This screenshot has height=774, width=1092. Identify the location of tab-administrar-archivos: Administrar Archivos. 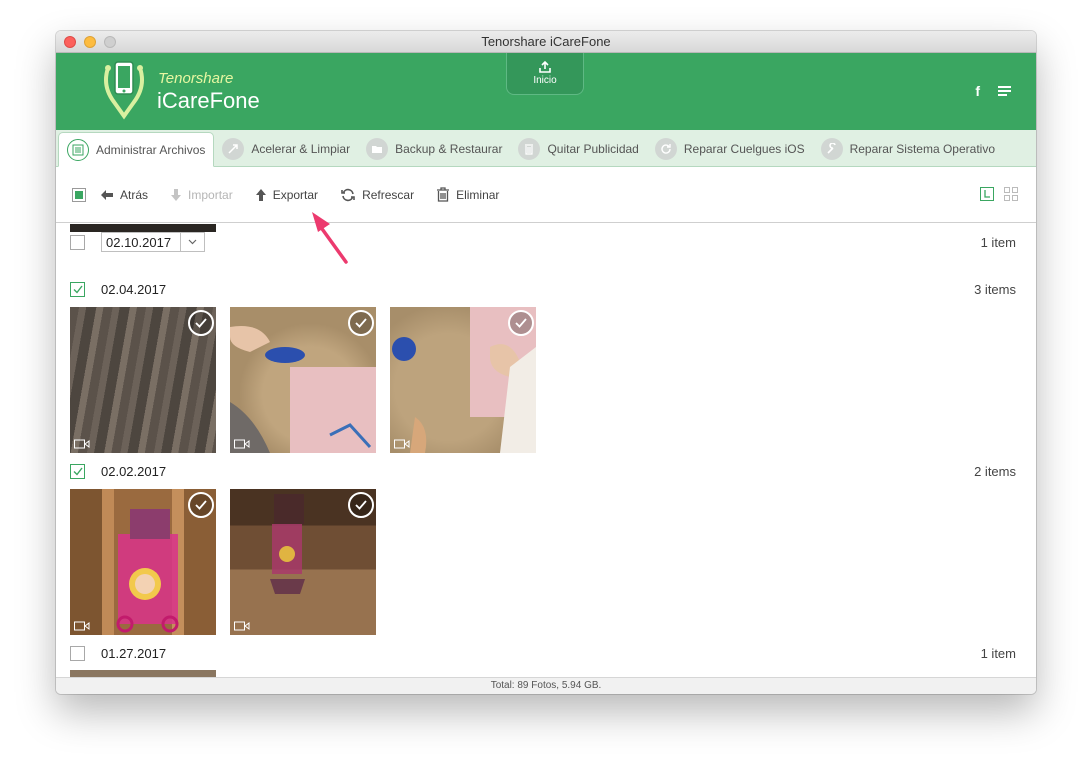
(136, 149).